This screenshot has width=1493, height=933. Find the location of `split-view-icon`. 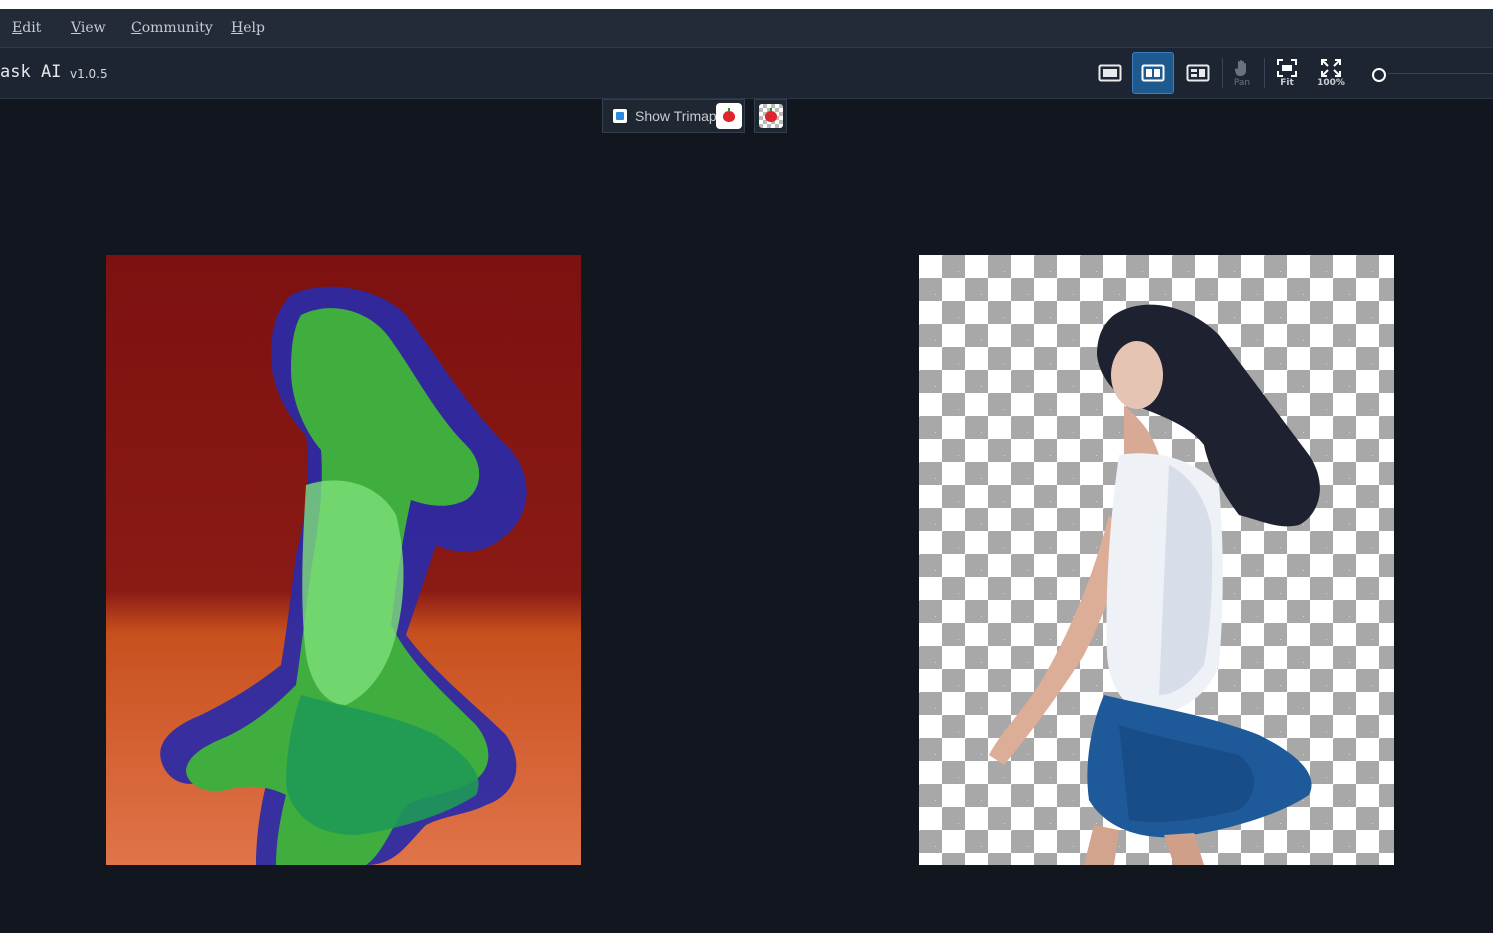

split-view-icon is located at coordinates (1153, 73).